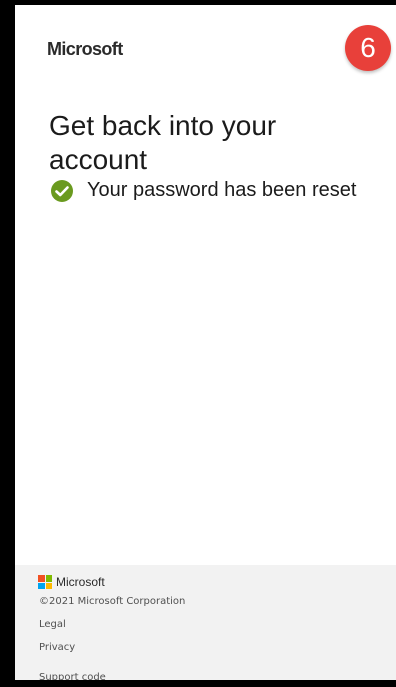  Describe the element at coordinates (72, 676) in the screenshot. I see `support-code-link: Support code` at that location.